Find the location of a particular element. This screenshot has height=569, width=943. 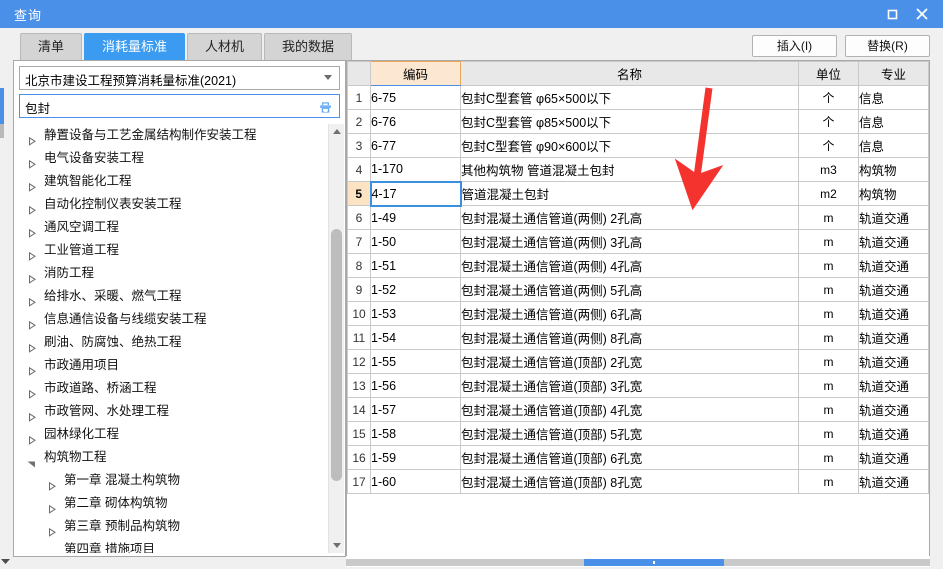

replace-button: 替换(R) is located at coordinates (887, 46).